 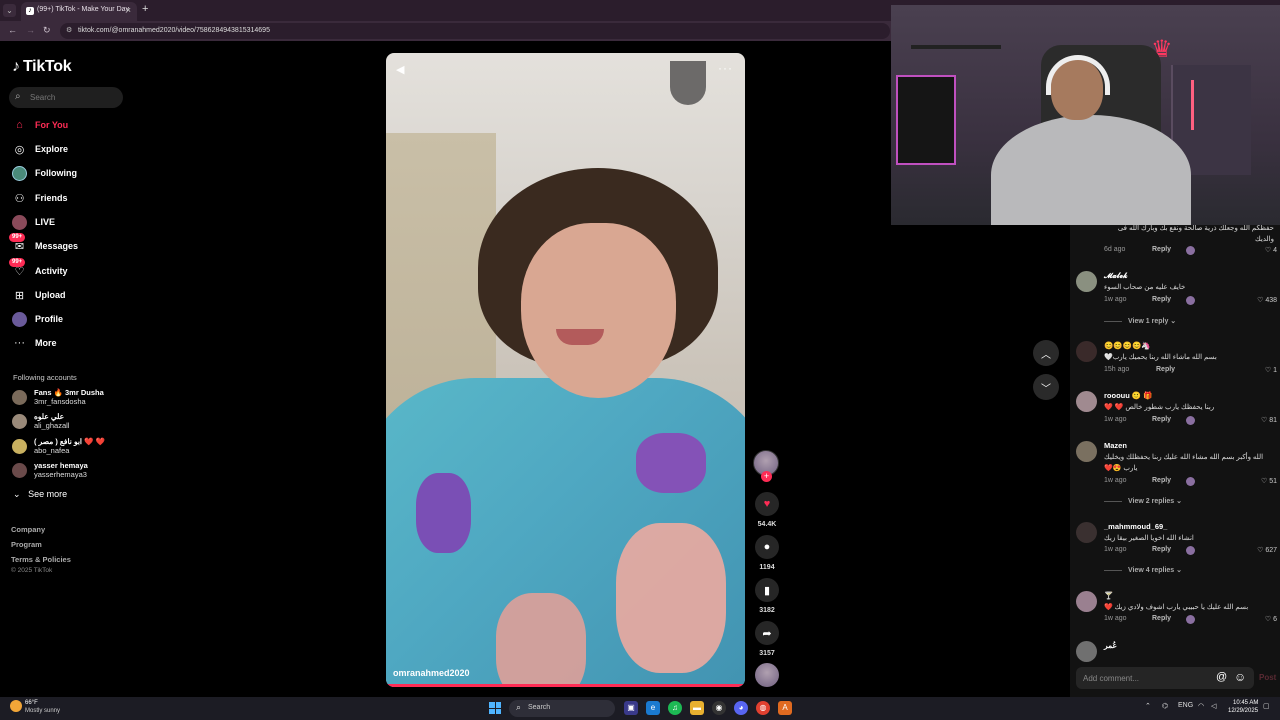 What do you see at coordinates (9, 10) in the screenshot?
I see `tab-menu-button: ⌄` at bounding box center [9, 10].